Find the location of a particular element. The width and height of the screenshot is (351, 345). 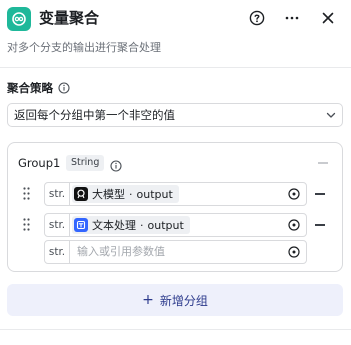

strategy-select: 返回每个分组中第一个非空的值 is located at coordinates (175, 115).